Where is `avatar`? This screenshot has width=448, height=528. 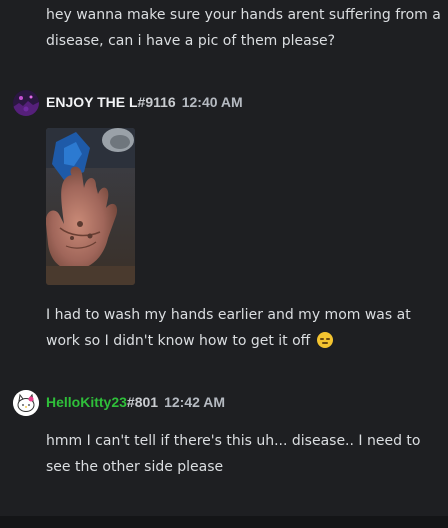
avatar is located at coordinates (26, 103).